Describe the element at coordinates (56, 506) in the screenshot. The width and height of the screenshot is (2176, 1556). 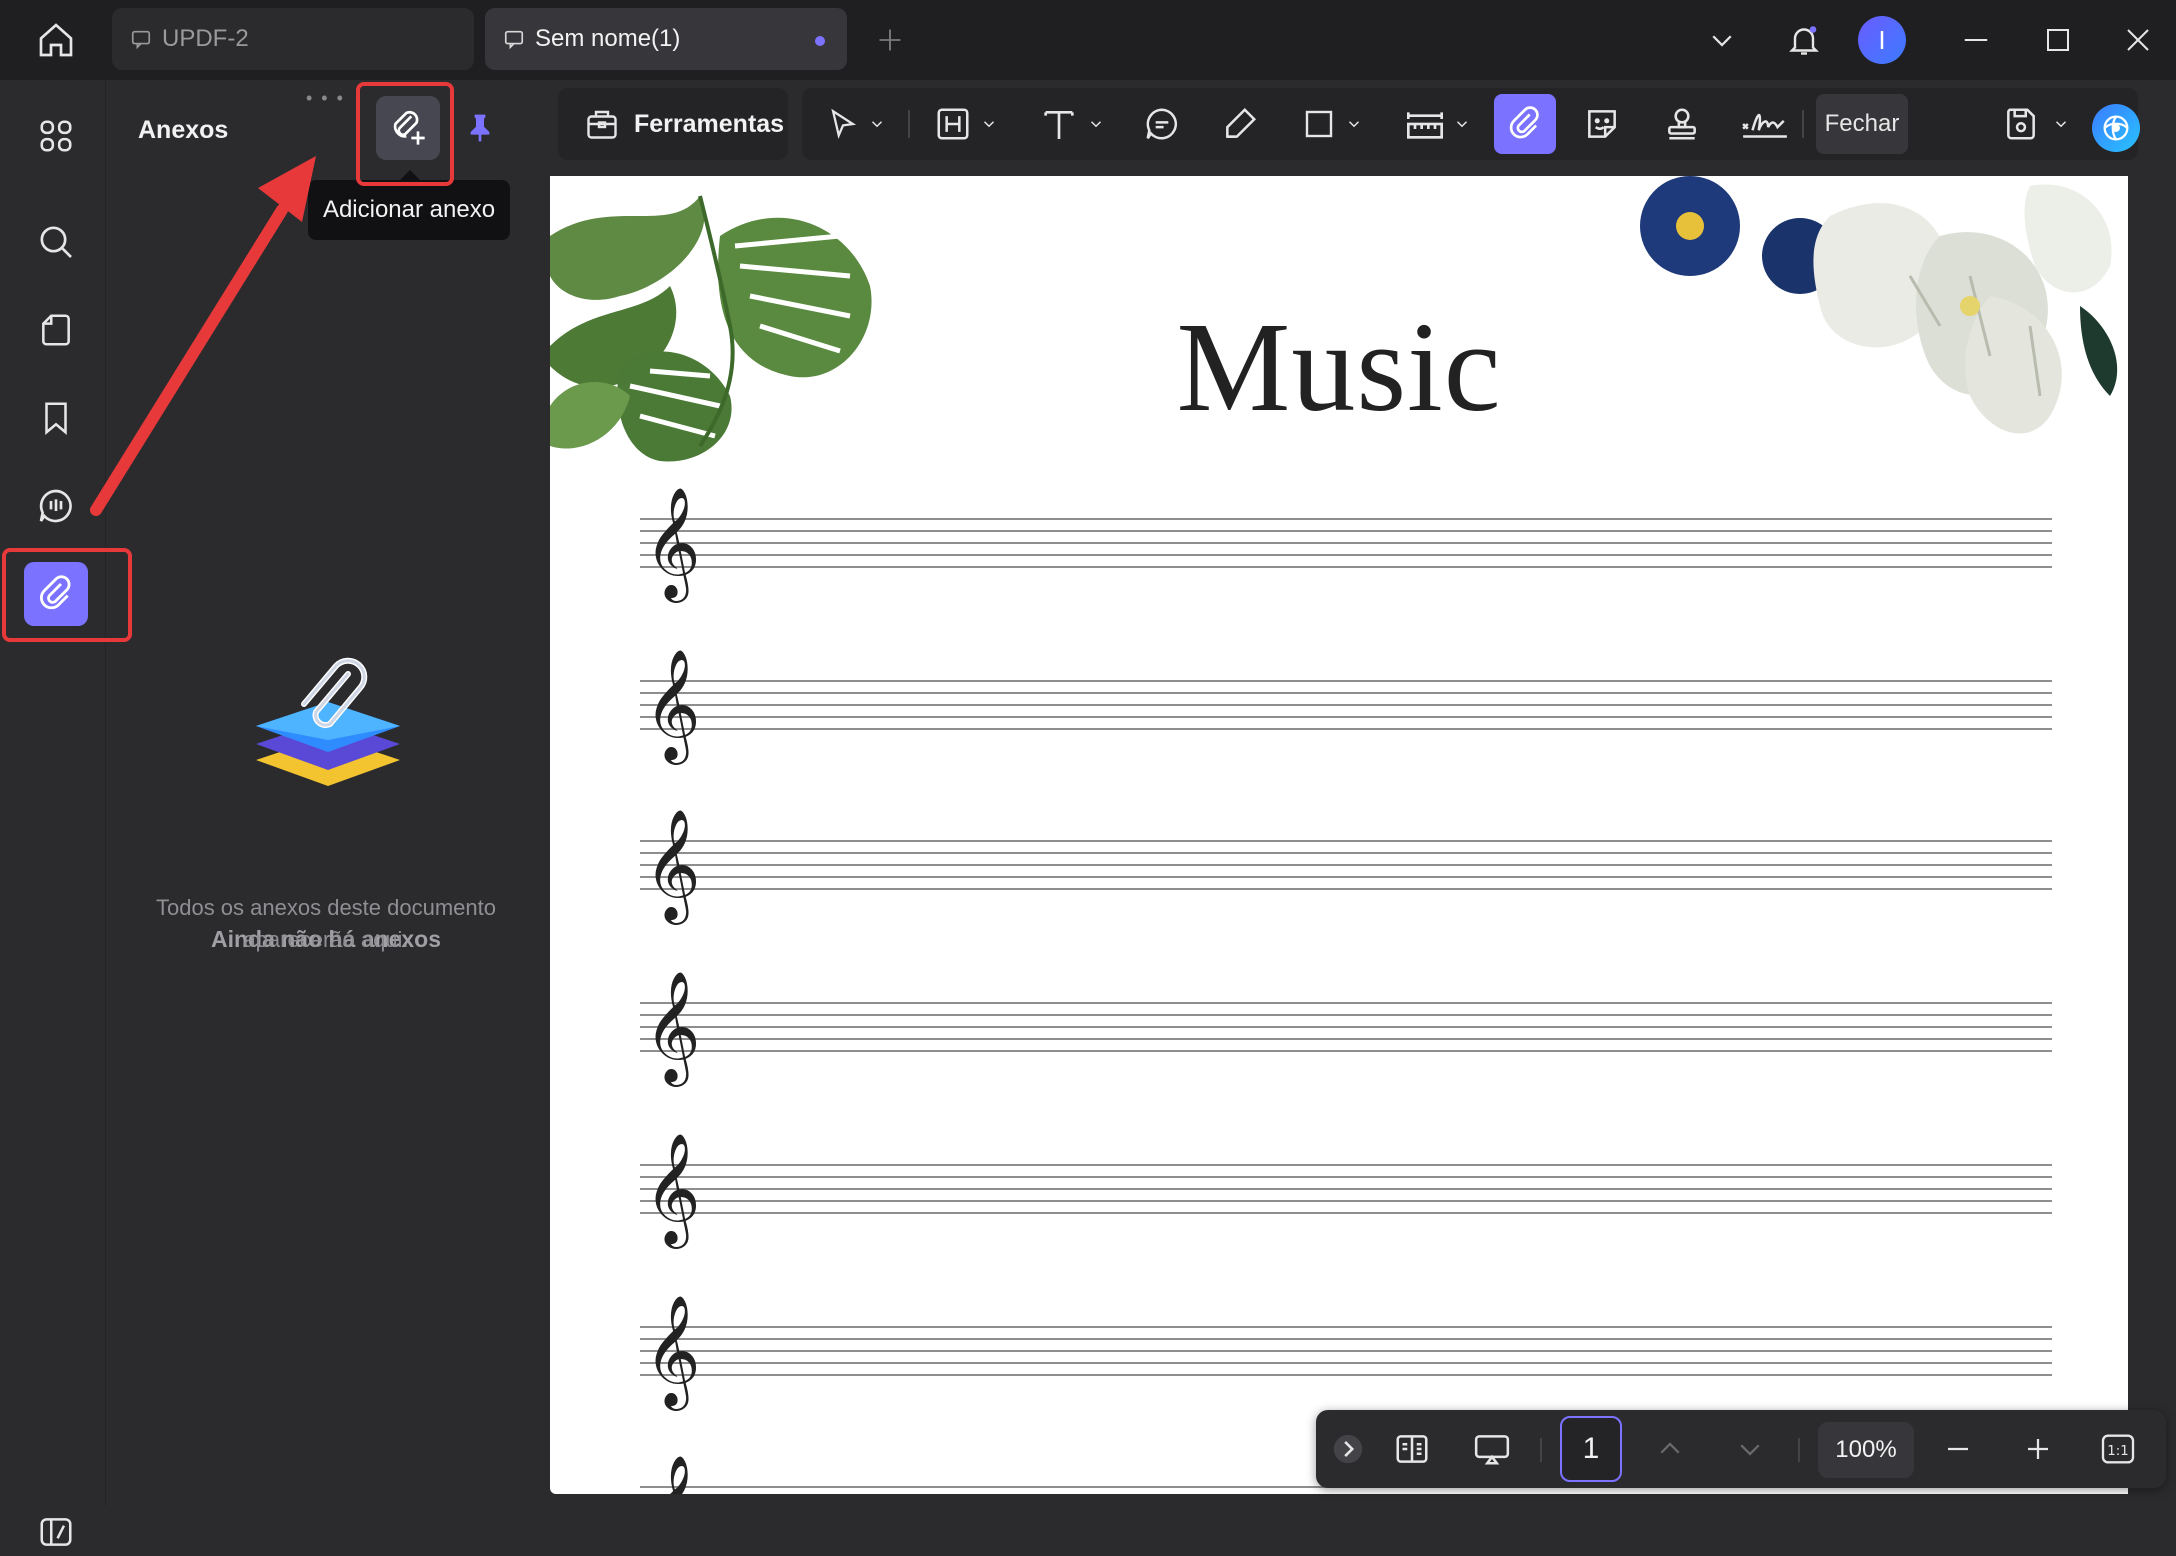
I see `comments-icon` at that location.